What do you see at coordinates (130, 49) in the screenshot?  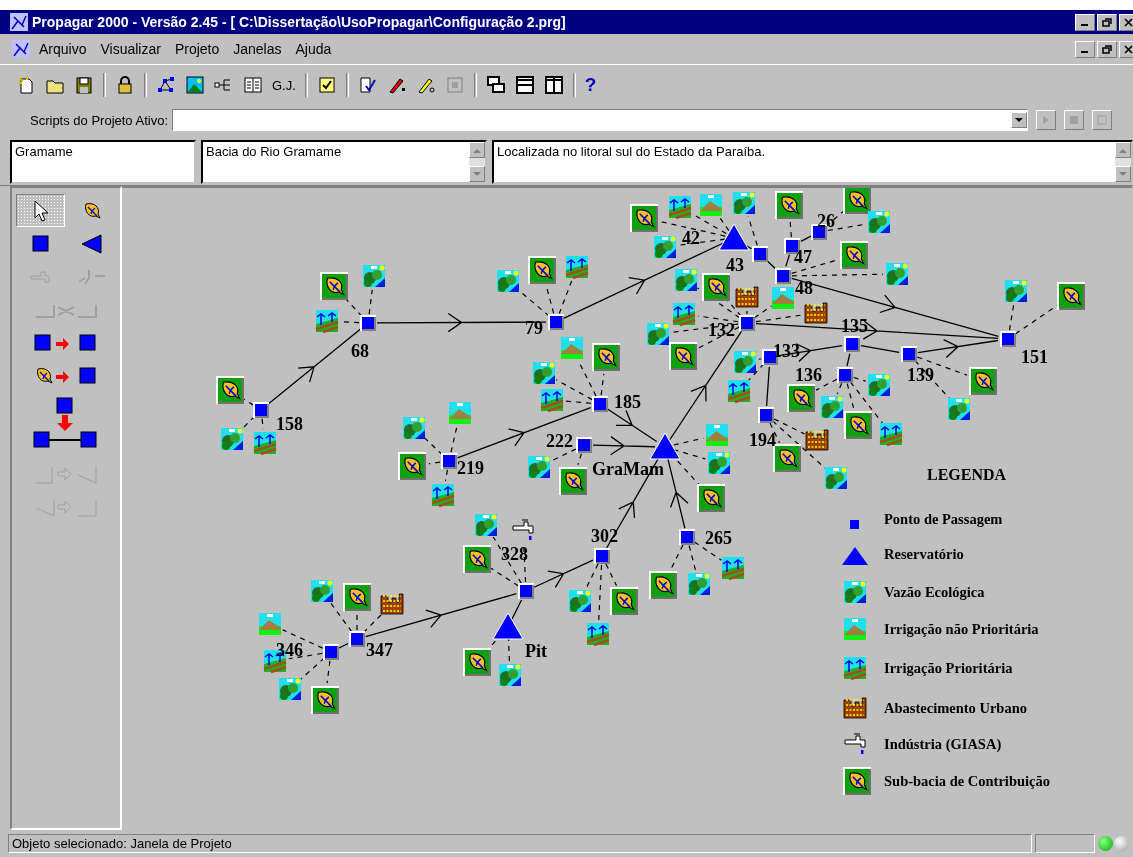 I see `menu-item: Visualizar` at bounding box center [130, 49].